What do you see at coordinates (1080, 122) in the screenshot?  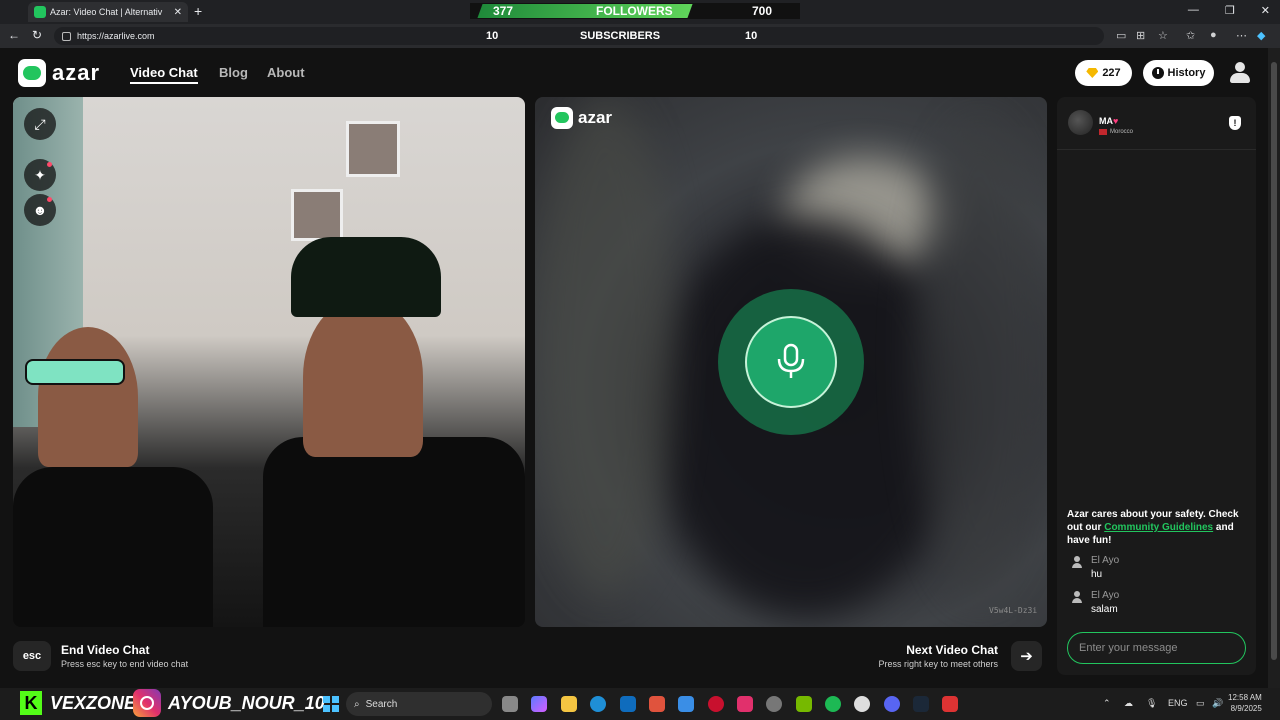 I see `partner-avatar` at bounding box center [1080, 122].